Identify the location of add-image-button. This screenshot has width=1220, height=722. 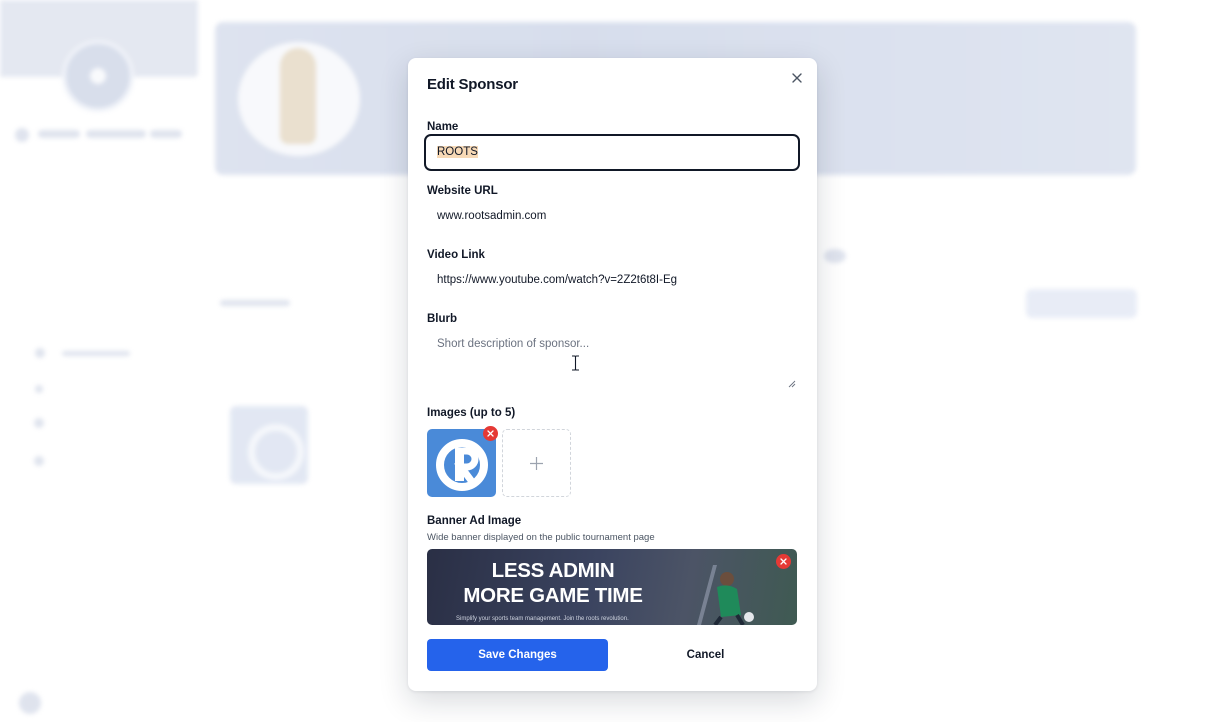
(536, 463).